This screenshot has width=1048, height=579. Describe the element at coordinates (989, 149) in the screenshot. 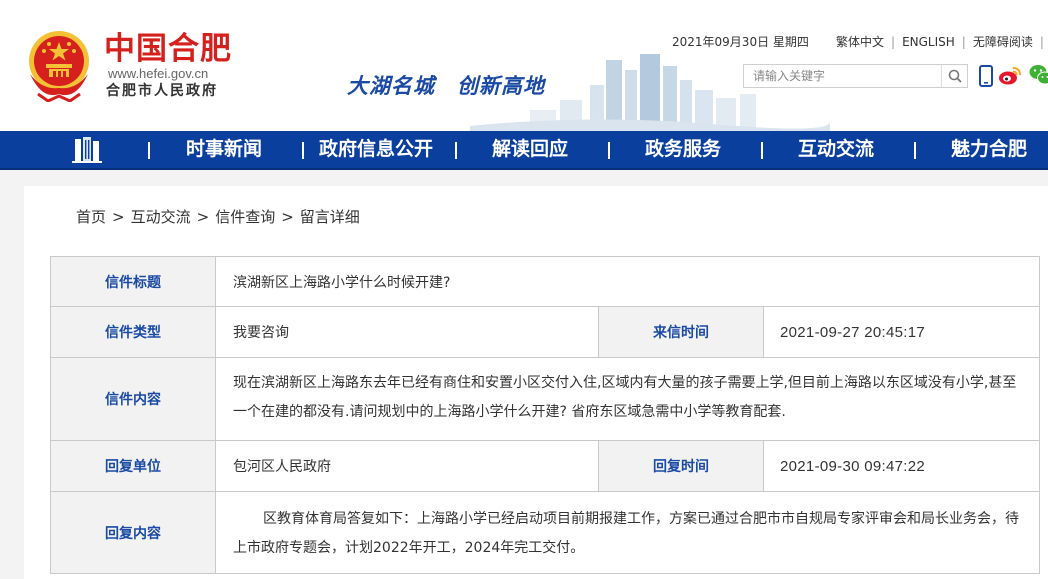

I see `nav-item-charm-hefei: 魅力合肥` at that location.